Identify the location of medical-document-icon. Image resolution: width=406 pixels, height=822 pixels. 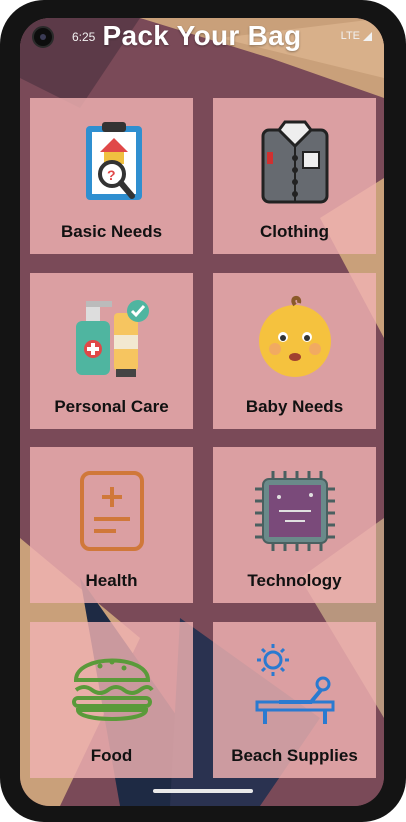
(111, 511).